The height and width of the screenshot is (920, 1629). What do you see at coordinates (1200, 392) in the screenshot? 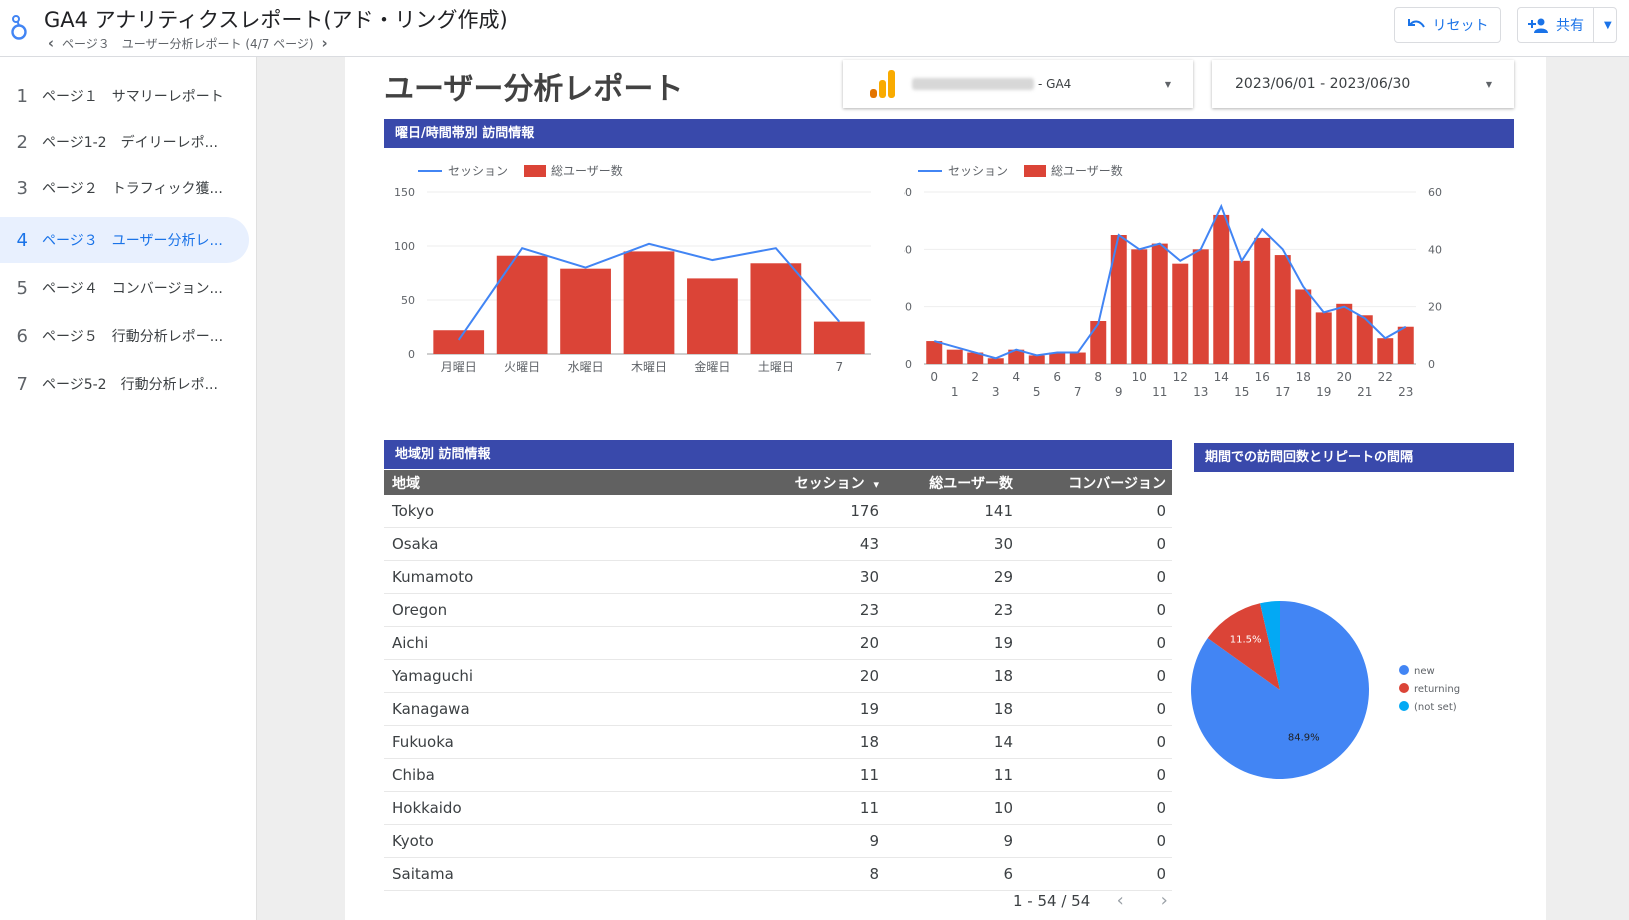
I see `x-tick-label: 13` at bounding box center [1200, 392].